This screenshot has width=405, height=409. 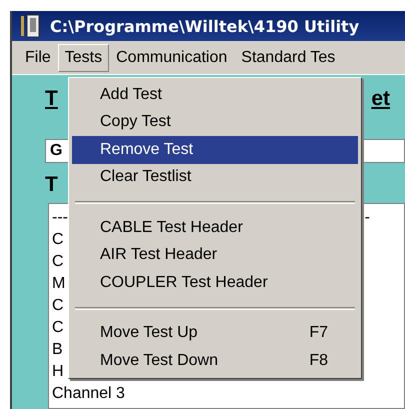 I want to click on list-item: M, so click(x=59, y=284).